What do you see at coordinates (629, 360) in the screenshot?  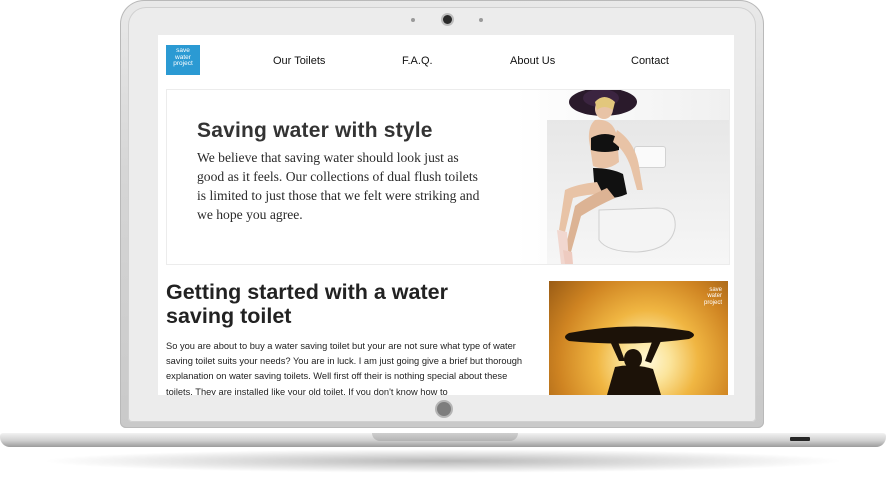 I see `surfer-silhouette` at bounding box center [629, 360].